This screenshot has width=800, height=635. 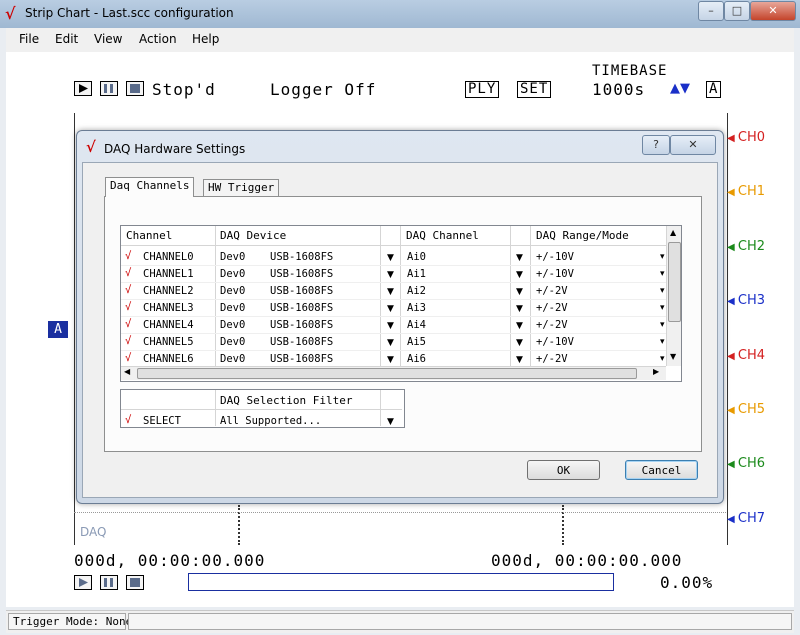 What do you see at coordinates (401, 582) in the screenshot?
I see `playback-progress-bar` at bounding box center [401, 582].